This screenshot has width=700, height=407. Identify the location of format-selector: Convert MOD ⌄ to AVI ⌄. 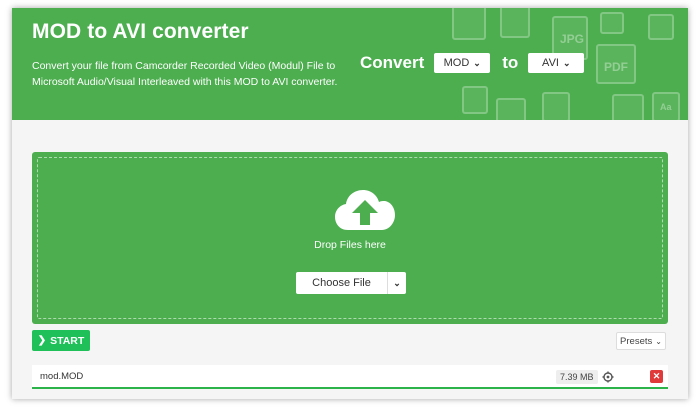
(472, 63).